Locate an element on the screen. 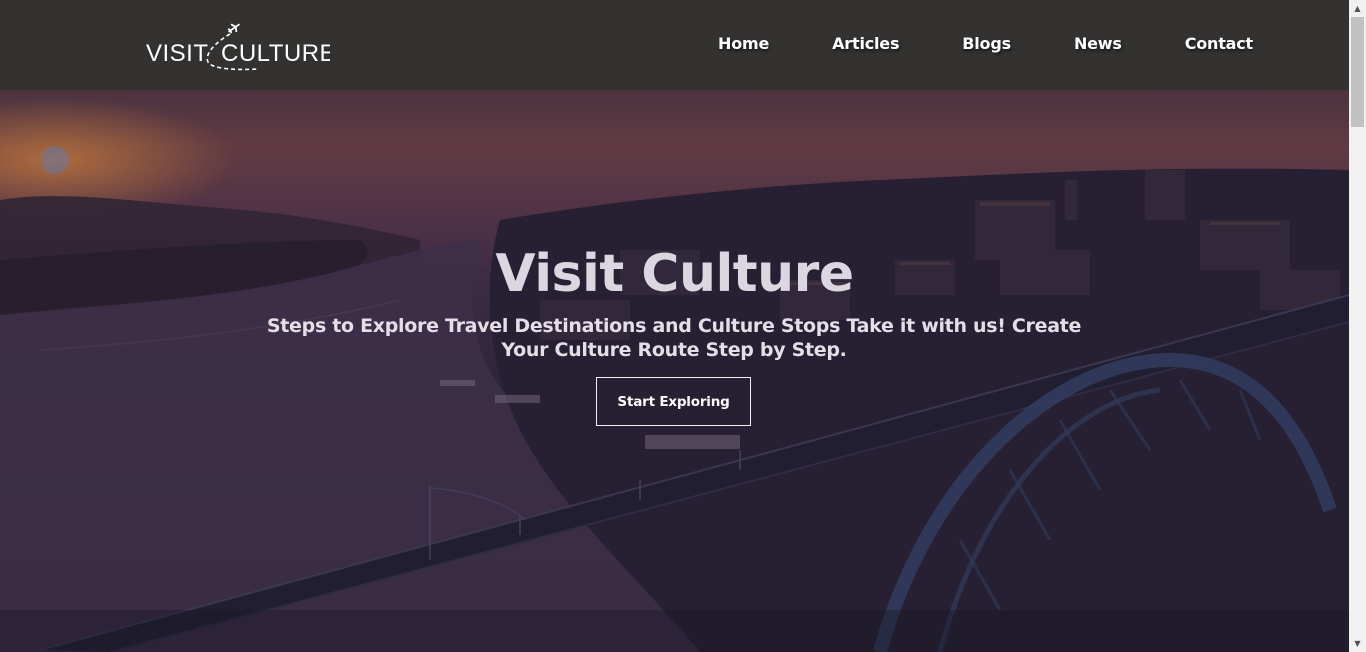  start-exploring-button: Start Exploring is located at coordinates (673, 401).